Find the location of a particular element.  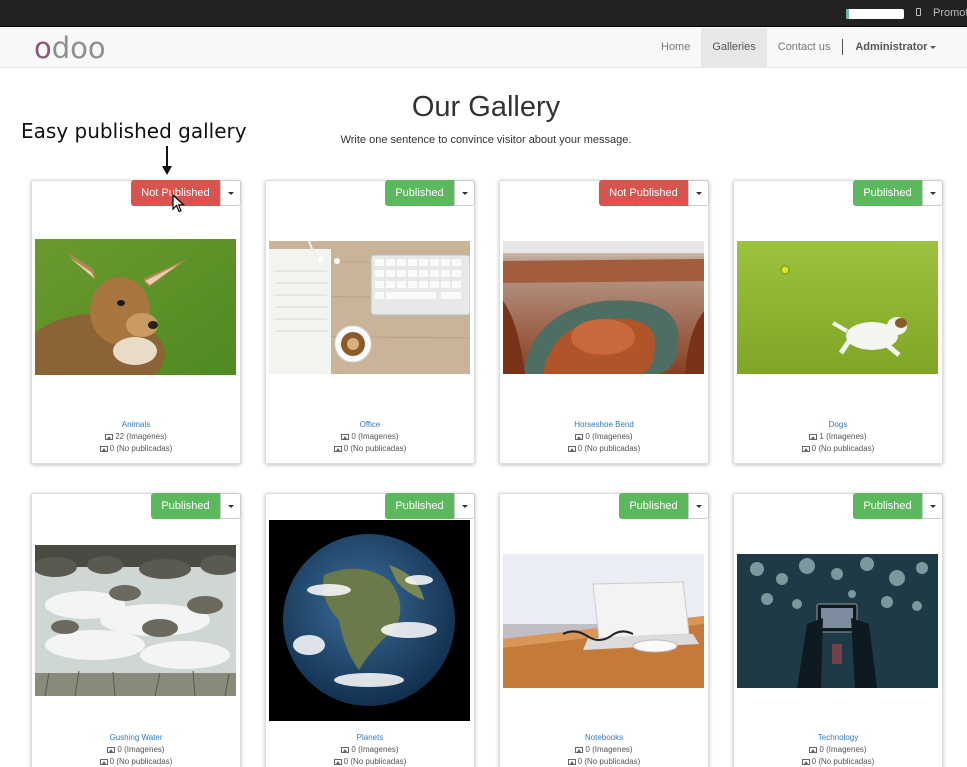

gallery-name-link: Animals is located at coordinates (136, 424).